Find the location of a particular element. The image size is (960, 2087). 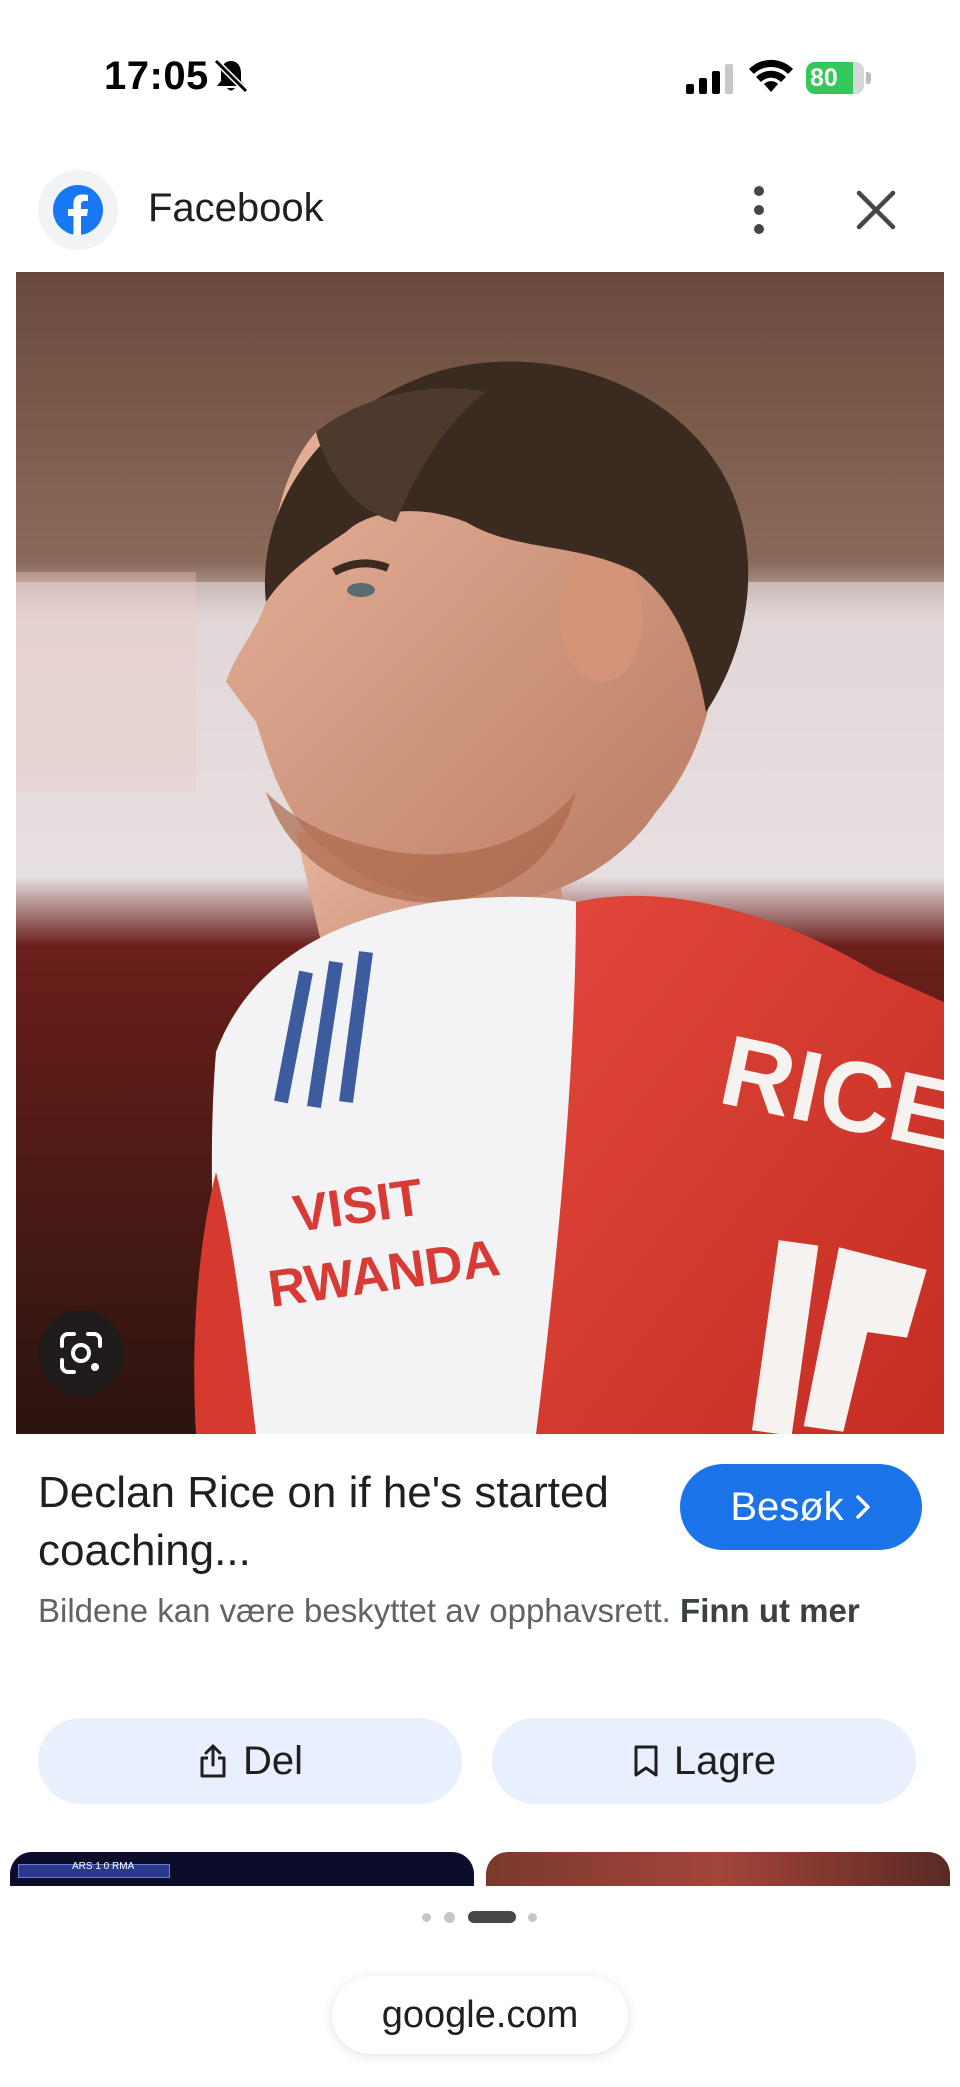

chevron-right-icon is located at coordinates (862, 1507).